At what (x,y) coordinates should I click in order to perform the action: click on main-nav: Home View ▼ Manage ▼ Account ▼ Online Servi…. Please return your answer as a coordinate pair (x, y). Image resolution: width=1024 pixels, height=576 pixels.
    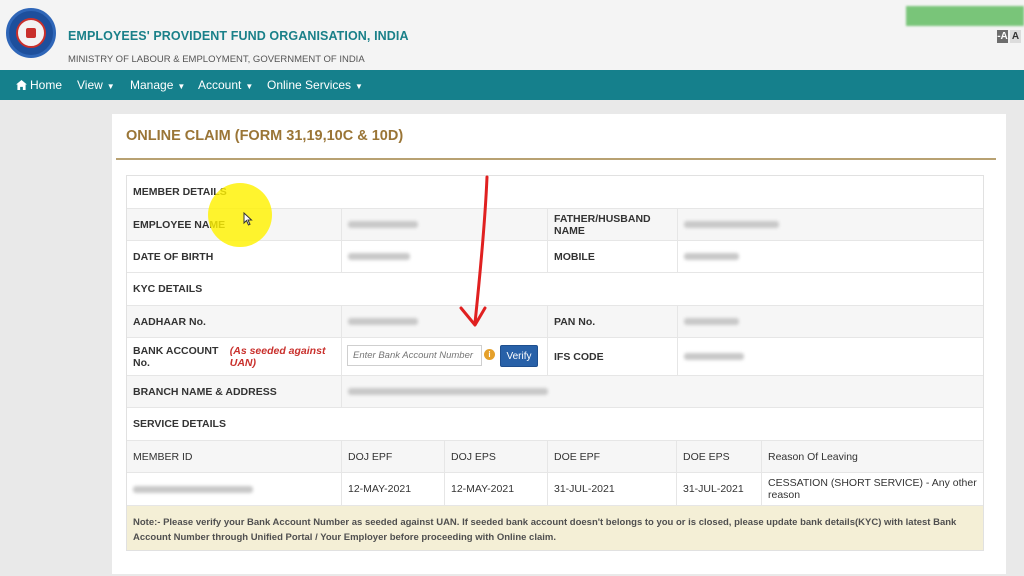
    Looking at the image, I should click on (512, 85).